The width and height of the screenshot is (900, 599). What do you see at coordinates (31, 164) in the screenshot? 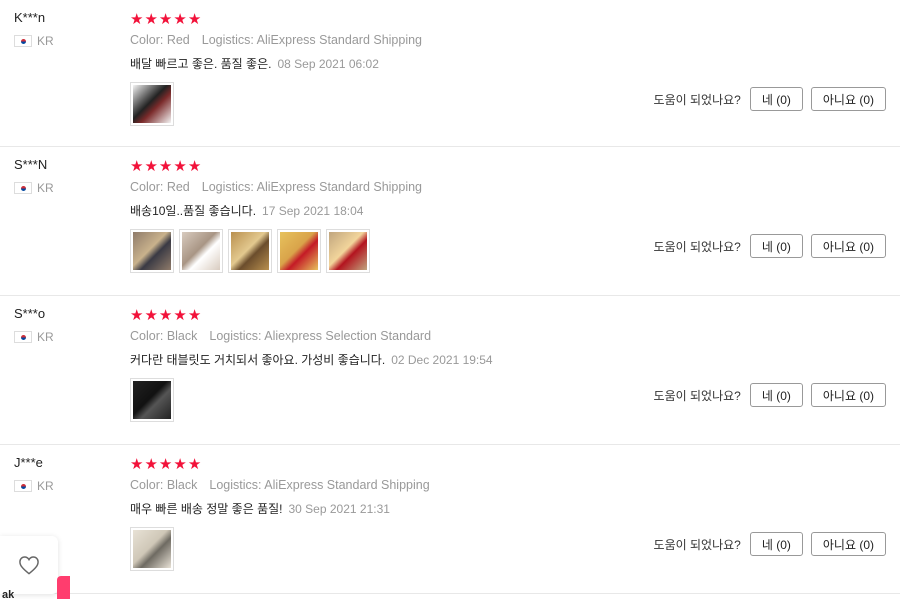
I see `reviewer-name: S***N` at bounding box center [31, 164].